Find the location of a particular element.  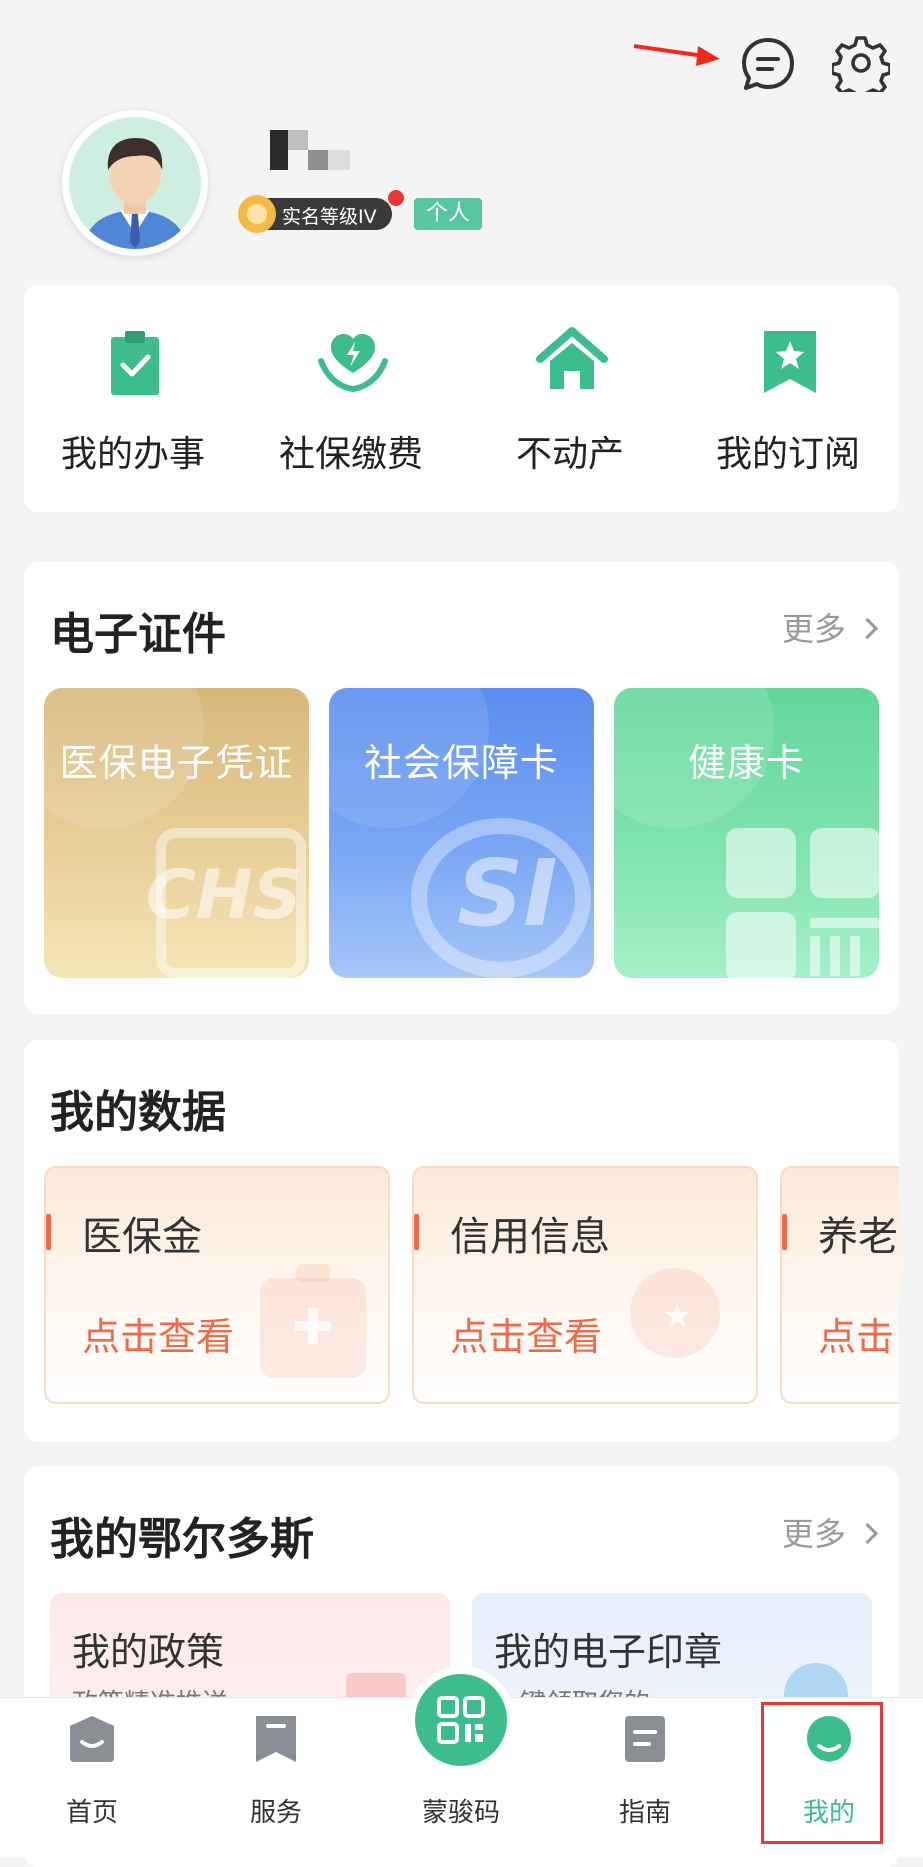

ecert-label: 医保电子凭证 is located at coordinates (176, 763).